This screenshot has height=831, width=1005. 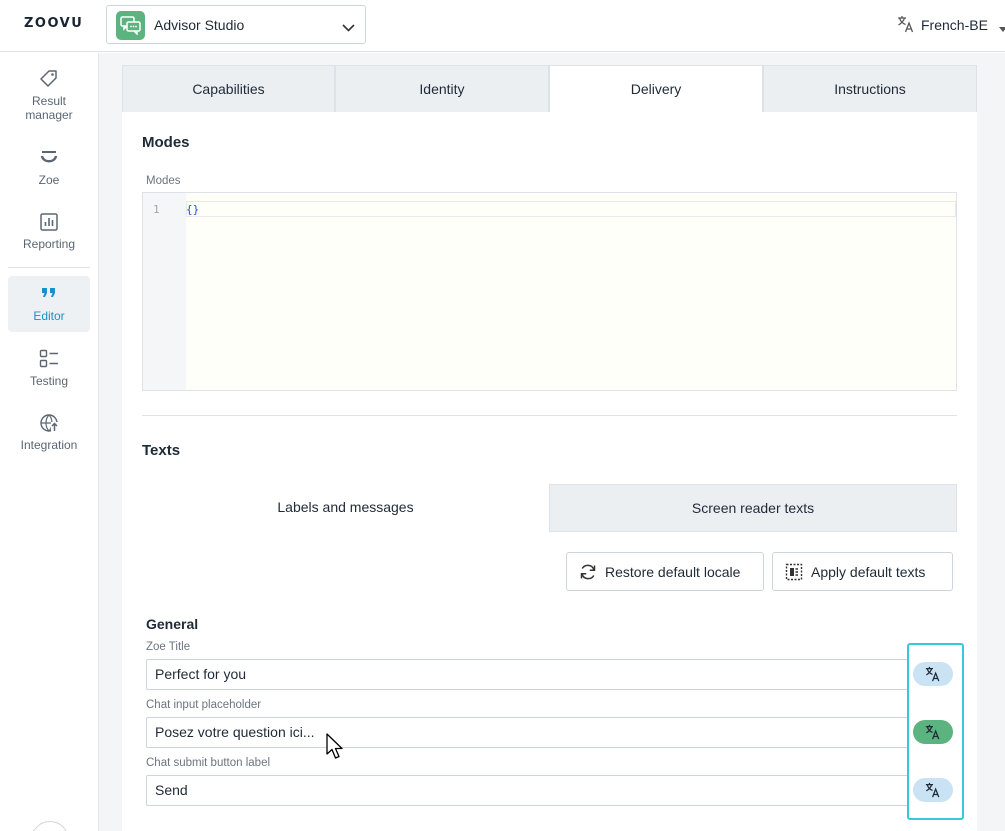 What do you see at coordinates (336, 749) in the screenshot?
I see `mouse-cursor-icon` at bounding box center [336, 749].